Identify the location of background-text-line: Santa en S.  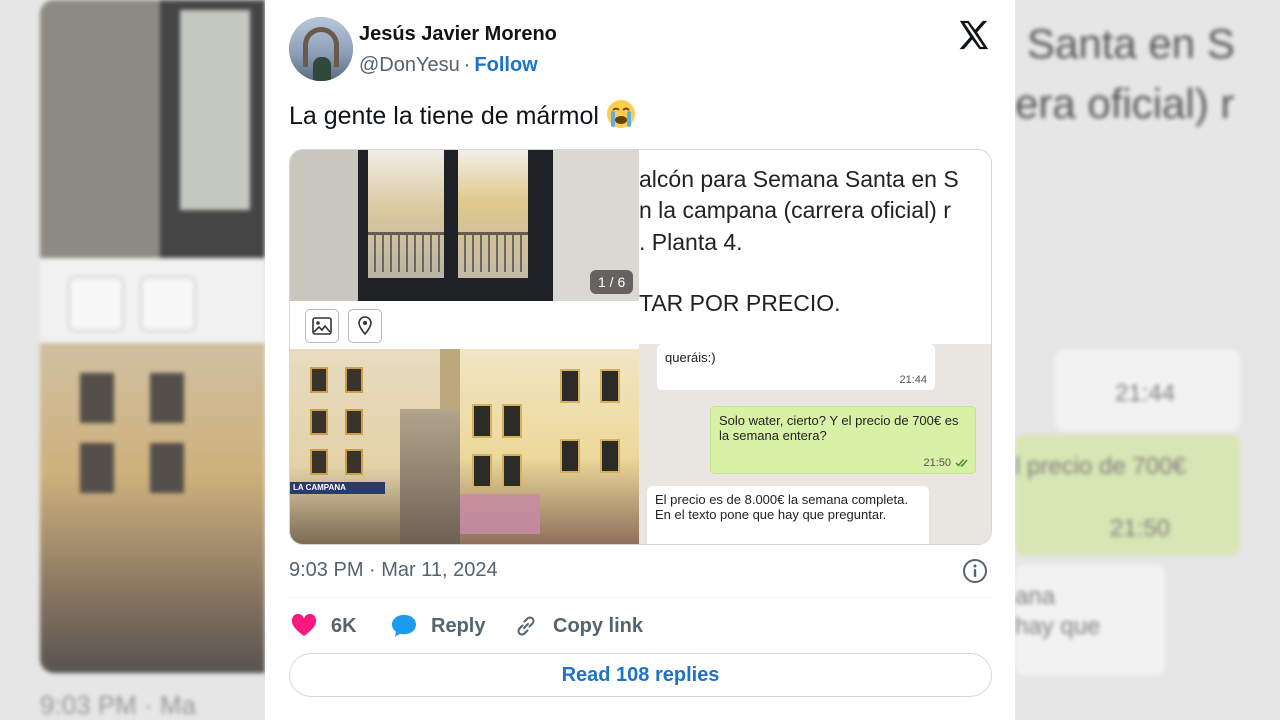
(1131, 43).